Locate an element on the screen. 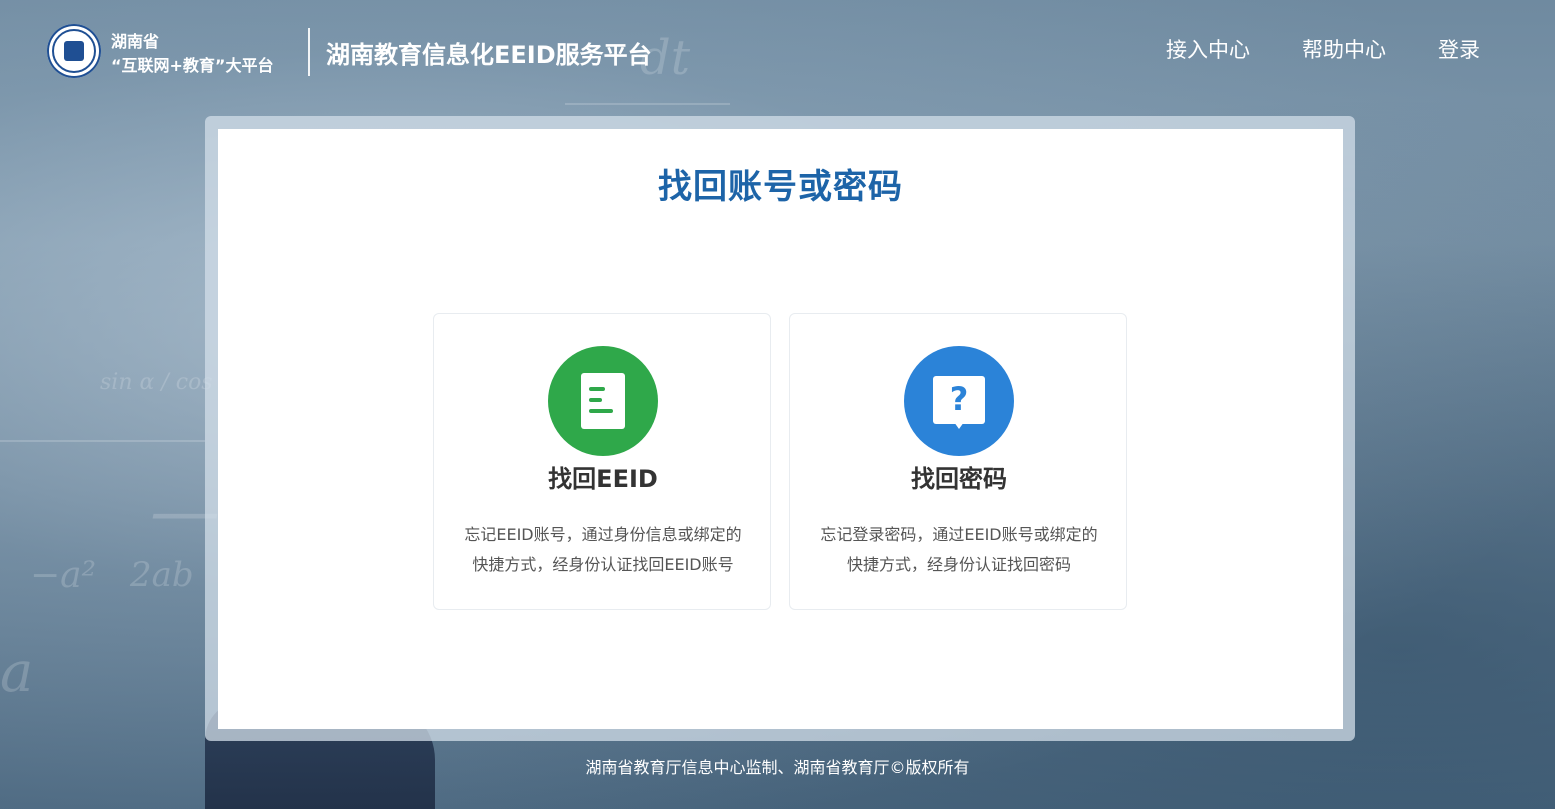  hunan-education-logo-icon is located at coordinates (74, 51).